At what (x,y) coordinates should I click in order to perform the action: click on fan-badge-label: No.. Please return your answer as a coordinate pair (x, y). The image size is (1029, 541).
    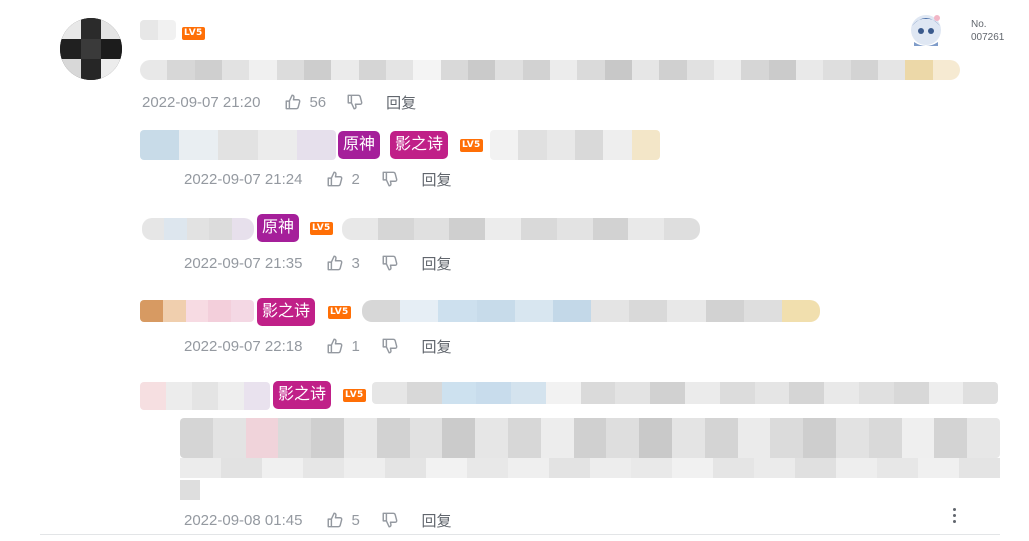
    Looking at the image, I should click on (979, 24).